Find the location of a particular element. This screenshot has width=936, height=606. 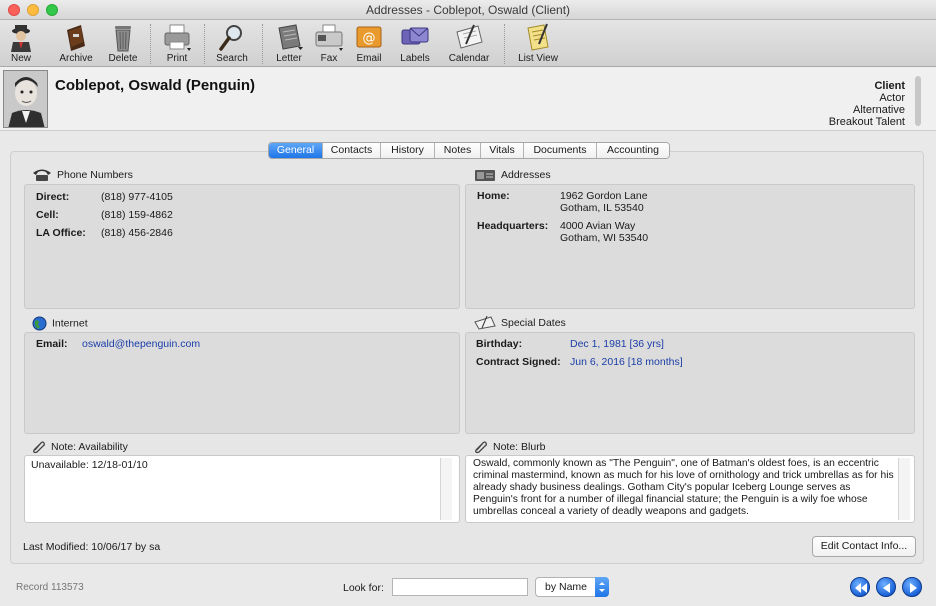

category-list: Client Actor Alternative Breakout Talent is located at coordinates (867, 104).